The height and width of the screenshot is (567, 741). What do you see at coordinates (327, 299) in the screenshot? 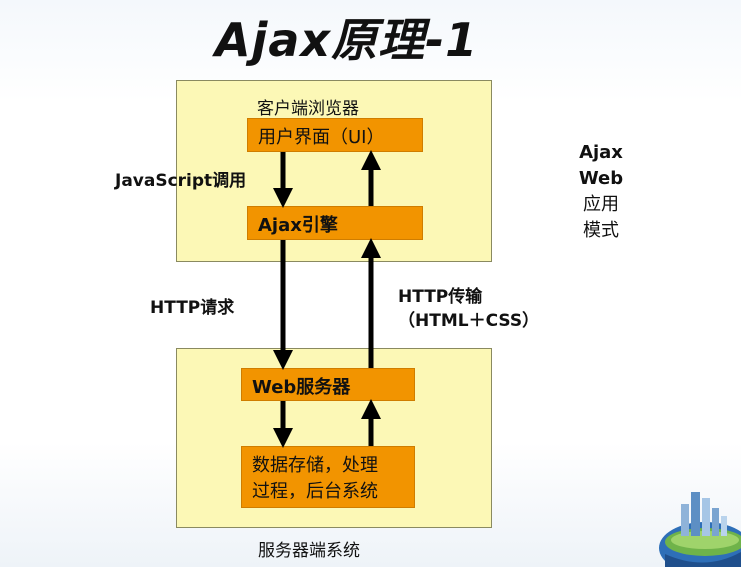
I see `flow-arrows` at bounding box center [327, 299].